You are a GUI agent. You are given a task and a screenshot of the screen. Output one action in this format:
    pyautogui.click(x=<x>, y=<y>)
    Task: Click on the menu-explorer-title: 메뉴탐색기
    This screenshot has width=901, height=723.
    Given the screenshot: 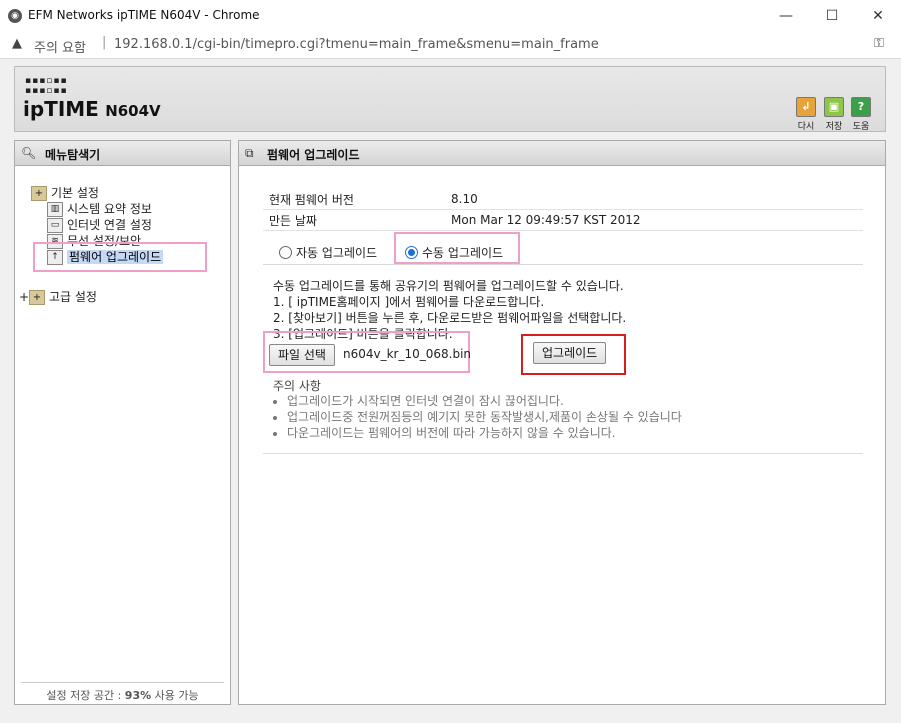 What is the action you would take?
    pyautogui.click(x=73, y=155)
    